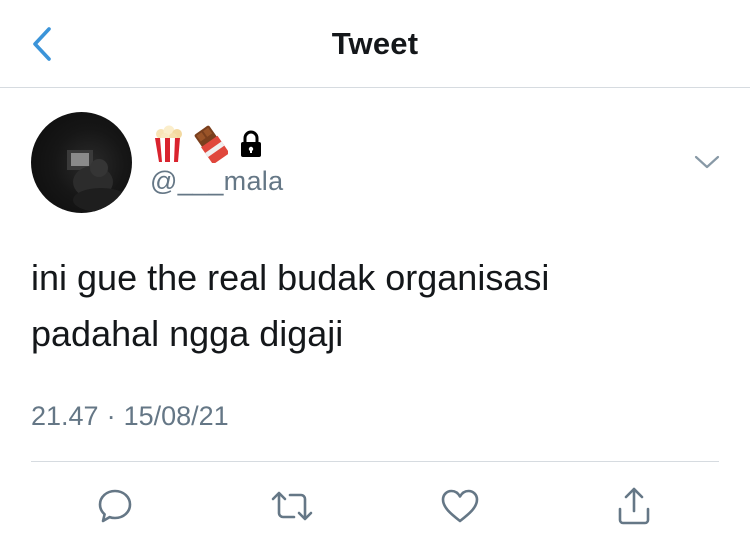 This screenshot has width=750, height=547. I want to click on more-options-button, so click(707, 162).